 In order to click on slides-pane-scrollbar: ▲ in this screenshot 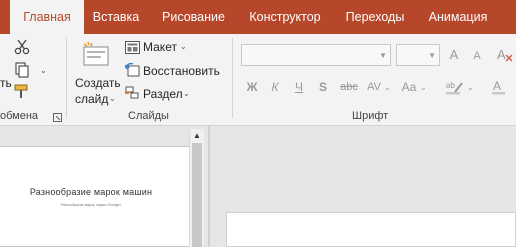, I will do `click(196, 188)`.